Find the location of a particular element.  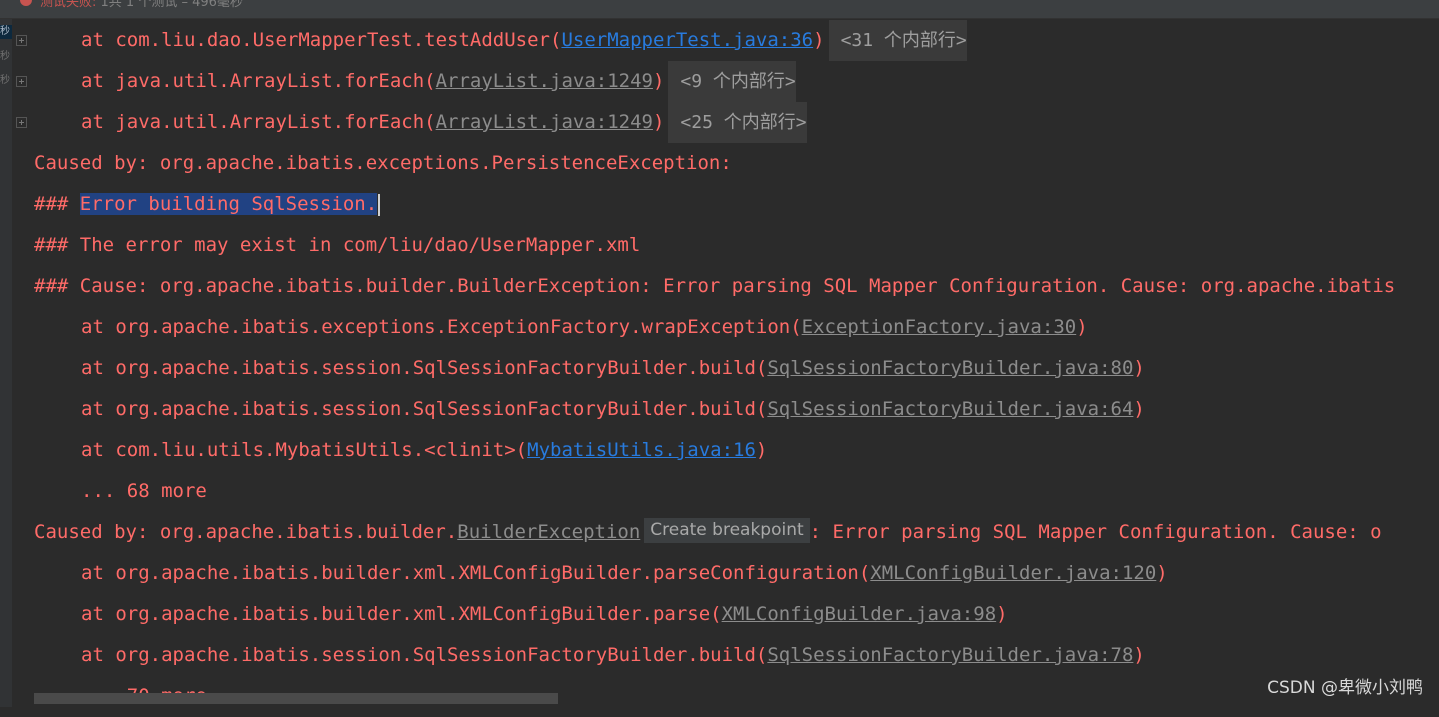

stacktrace-file-link: SqlSessionFactoryBuilder.java:64 is located at coordinates (950, 409).